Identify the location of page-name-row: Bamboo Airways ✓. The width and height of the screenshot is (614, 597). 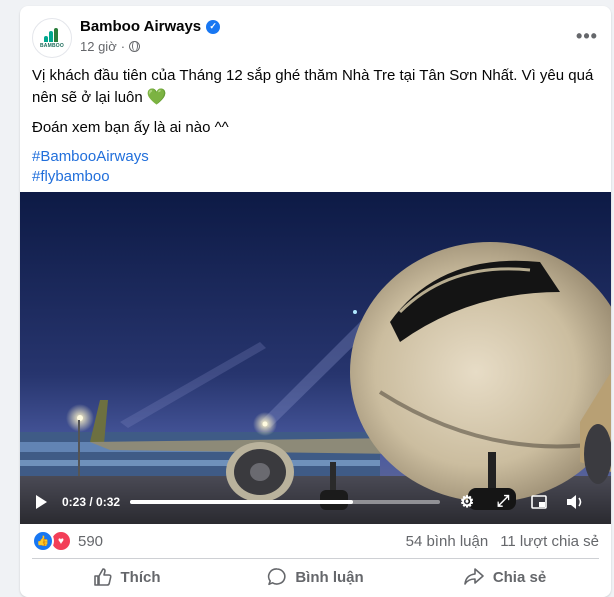
(150, 26).